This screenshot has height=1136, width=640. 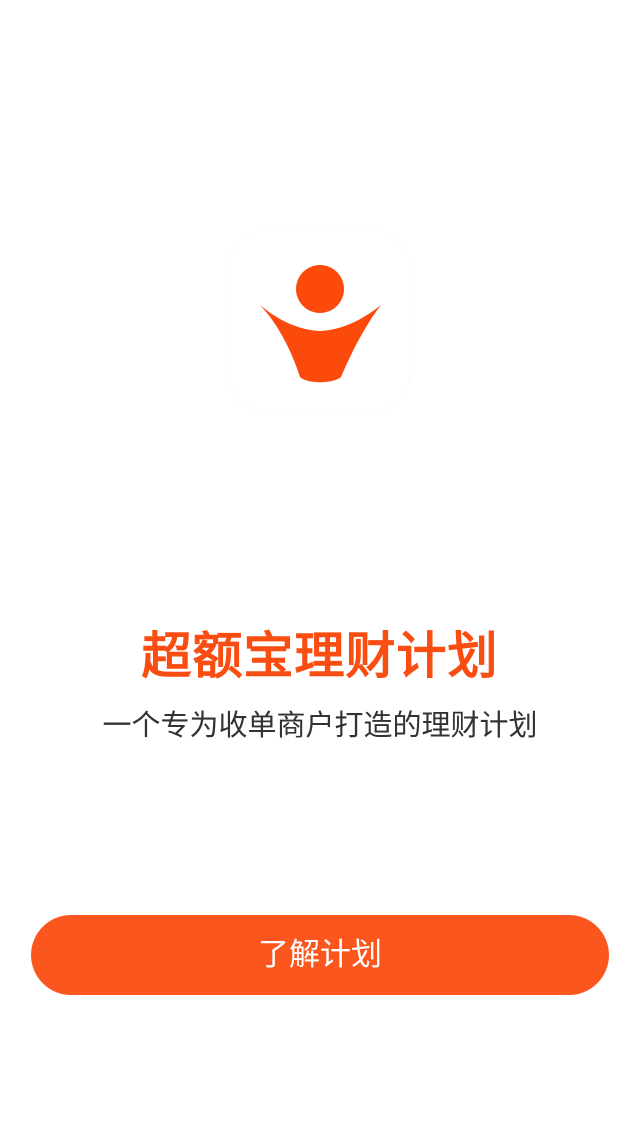 I want to click on page-subtitle: 一个专为收单商户打造的理财计划, so click(x=320, y=725).